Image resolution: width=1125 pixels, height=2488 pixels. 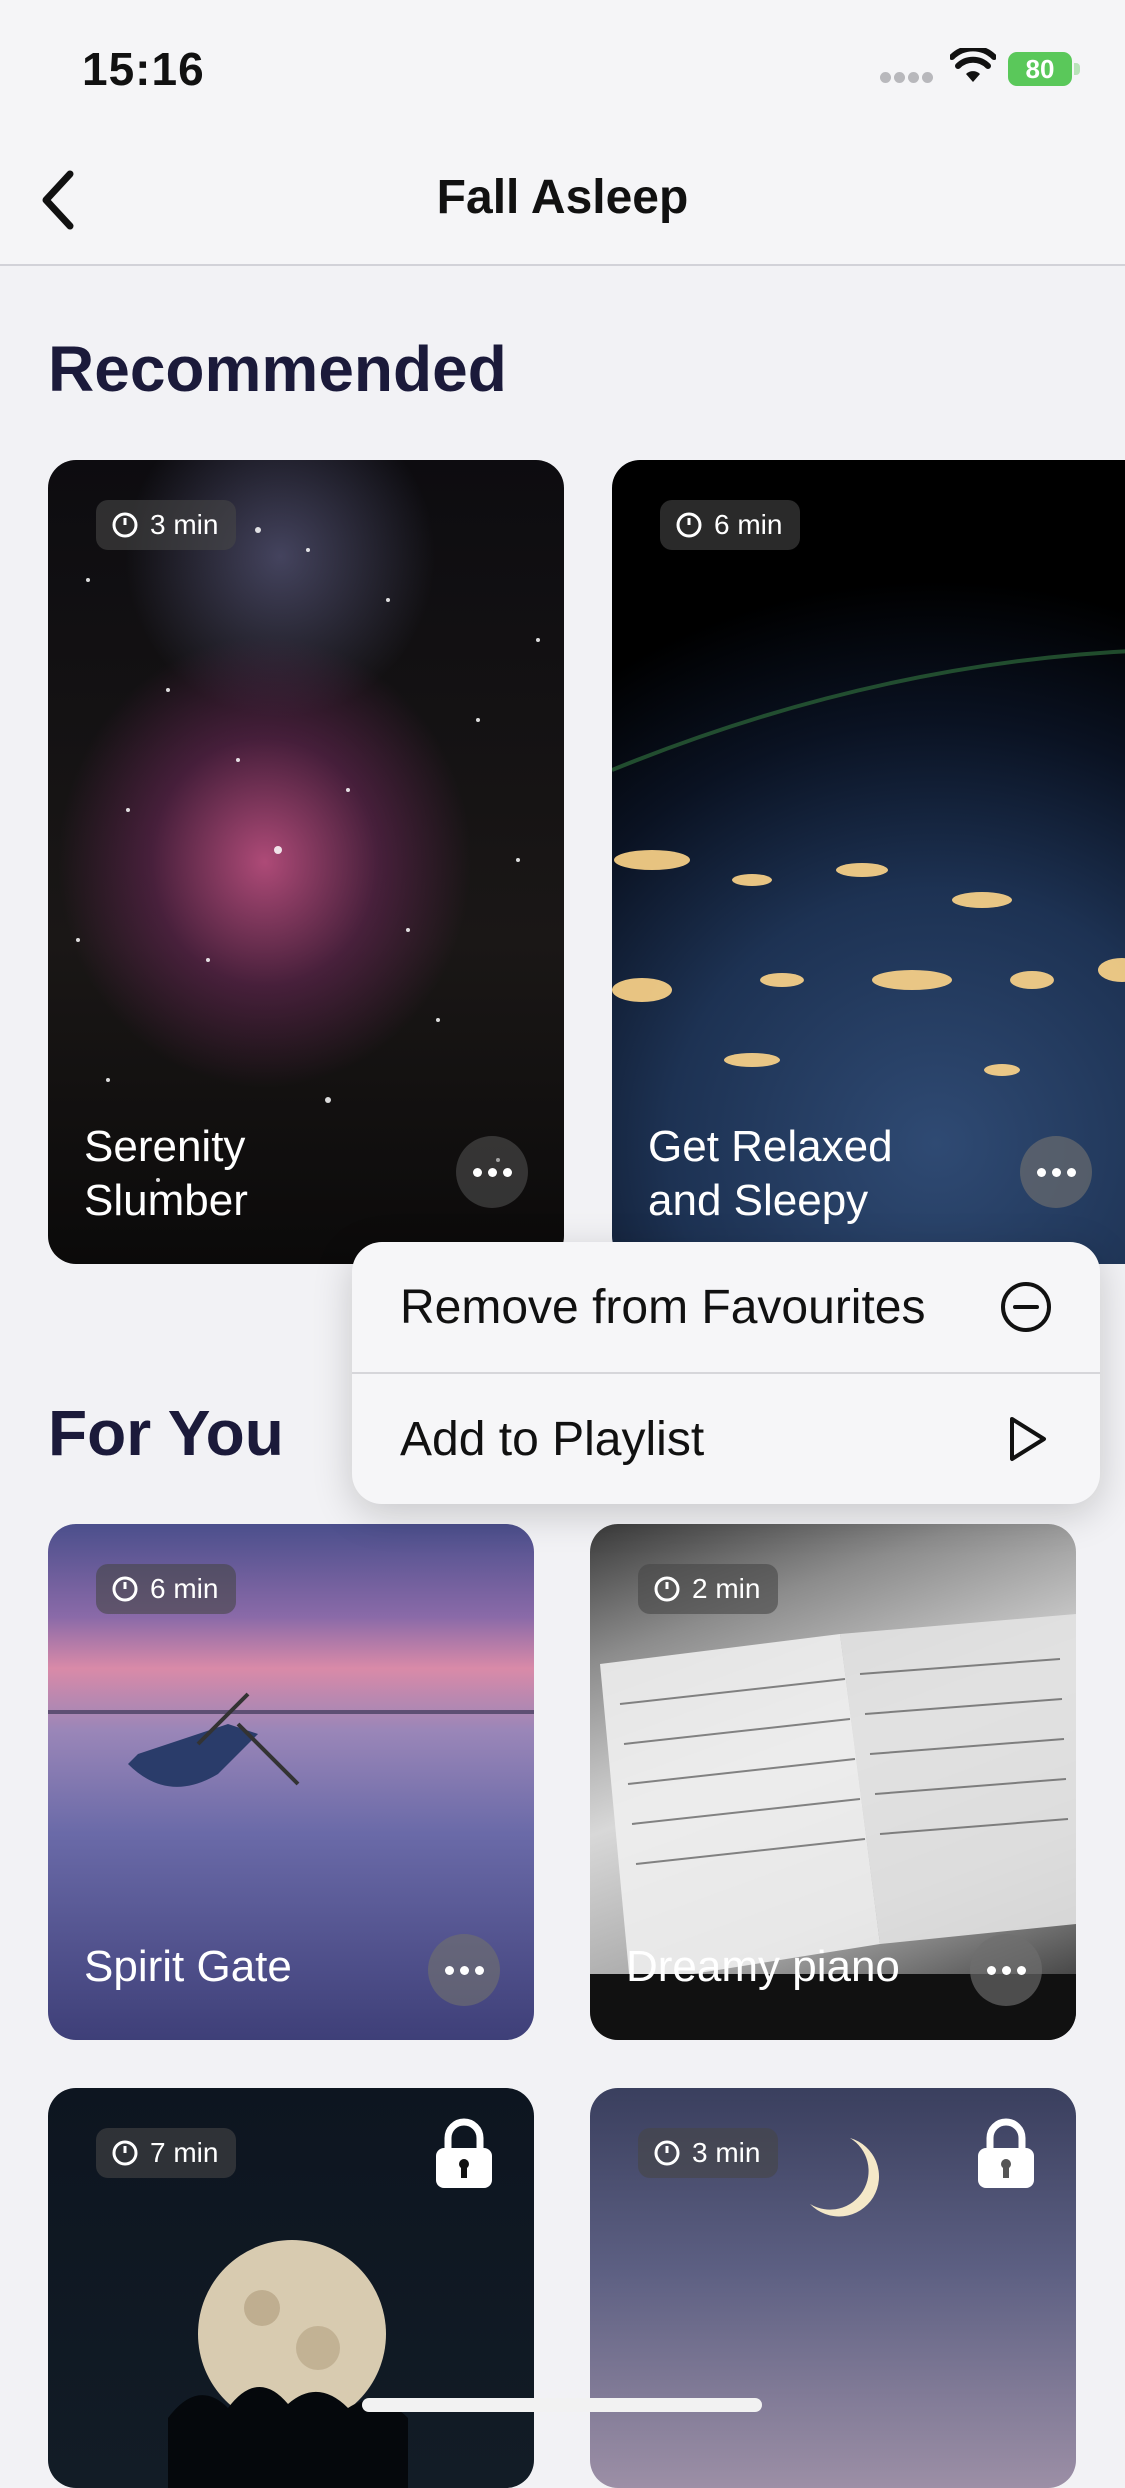 I want to click on duration-badge: 2 min, so click(x=708, y=1589).